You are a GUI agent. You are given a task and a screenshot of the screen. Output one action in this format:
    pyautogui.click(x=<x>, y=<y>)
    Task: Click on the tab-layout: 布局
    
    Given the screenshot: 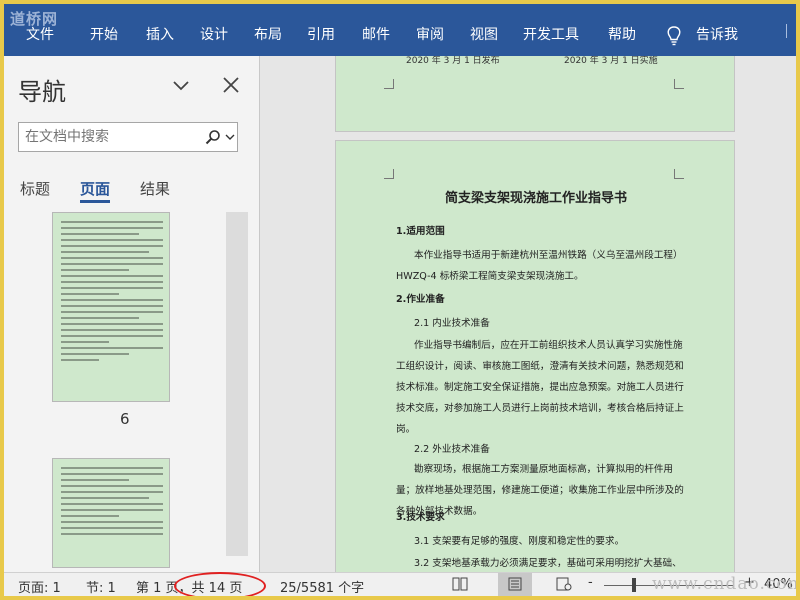 What is the action you would take?
    pyautogui.click(x=268, y=34)
    